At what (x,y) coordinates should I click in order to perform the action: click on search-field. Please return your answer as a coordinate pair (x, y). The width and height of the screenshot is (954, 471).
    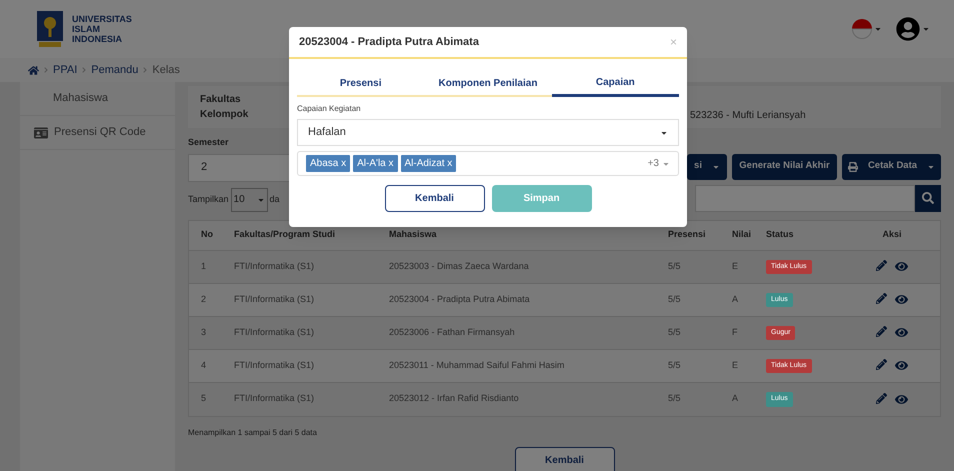
    Looking at the image, I should click on (805, 198).